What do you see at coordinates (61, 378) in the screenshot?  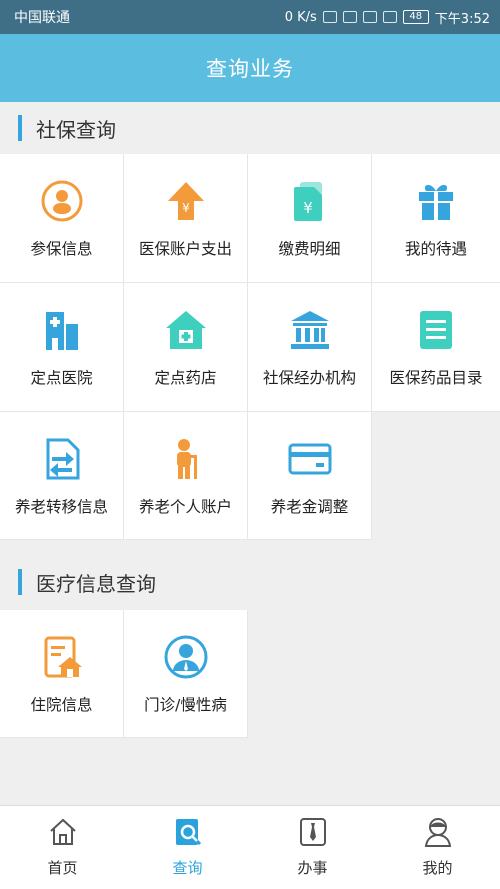 I see `tile-label: 定点医院` at bounding box center [61, 378].